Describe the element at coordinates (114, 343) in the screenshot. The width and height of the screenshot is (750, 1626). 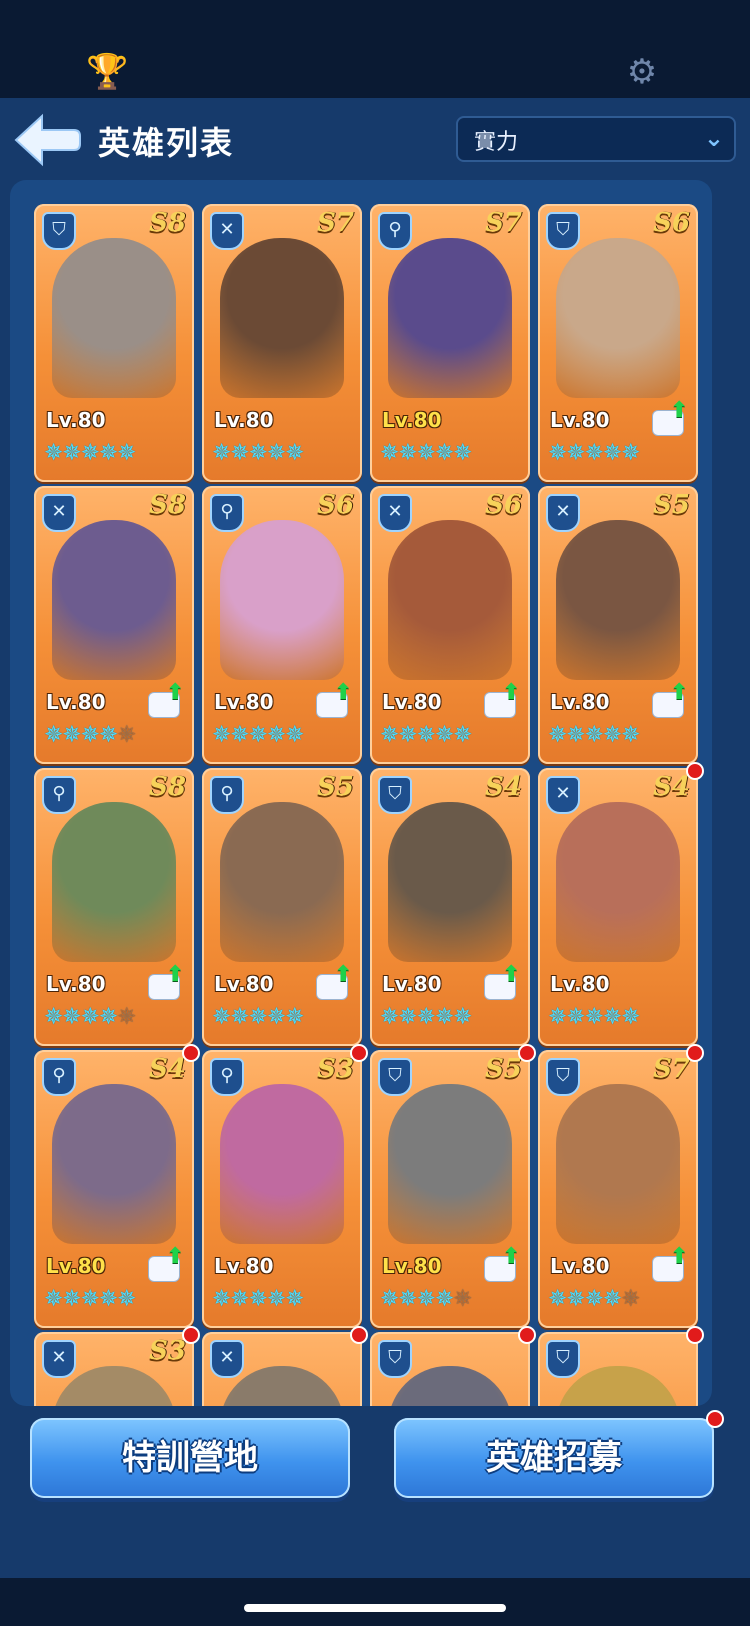
I see `hero-card: ⛉ S8 Lv.80 ✵✵✵✵✵` at that location.